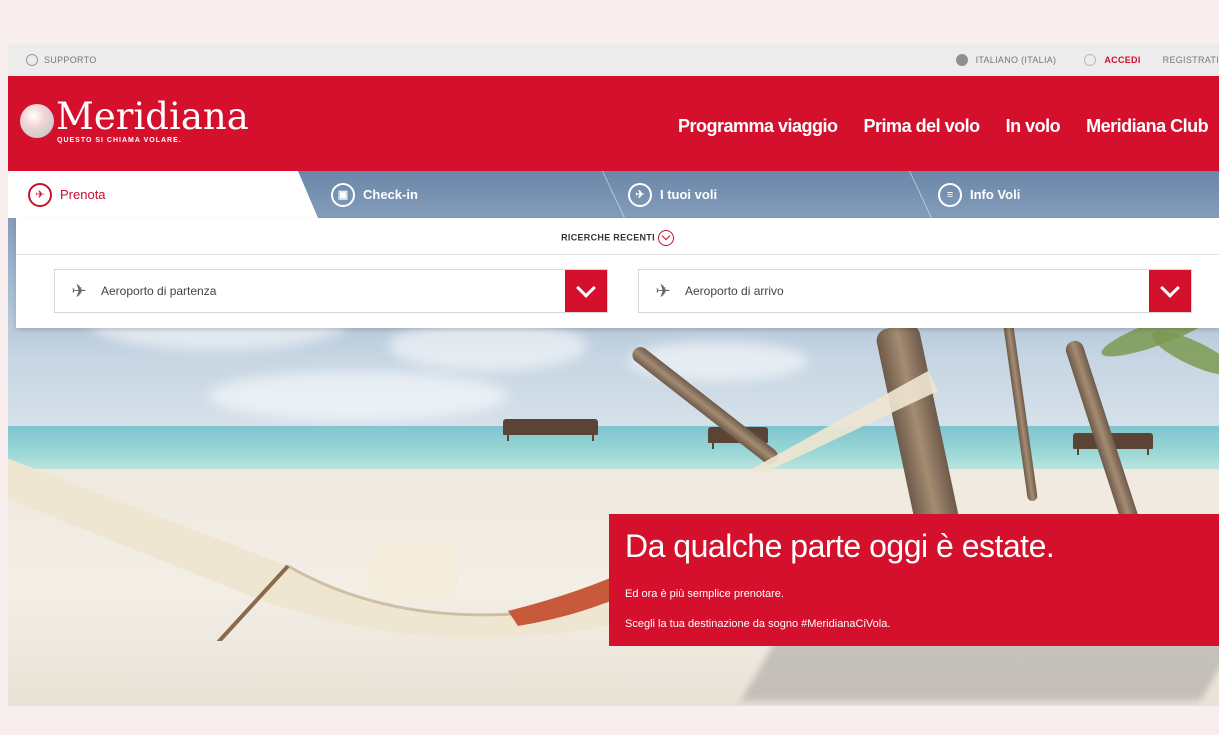 Image resolution: width=1219 pixels, height=735 pixels. Describe the element at coordinates (663, 290) in the screenshot. I see `arrival-plane-icon: ✈` at that location.